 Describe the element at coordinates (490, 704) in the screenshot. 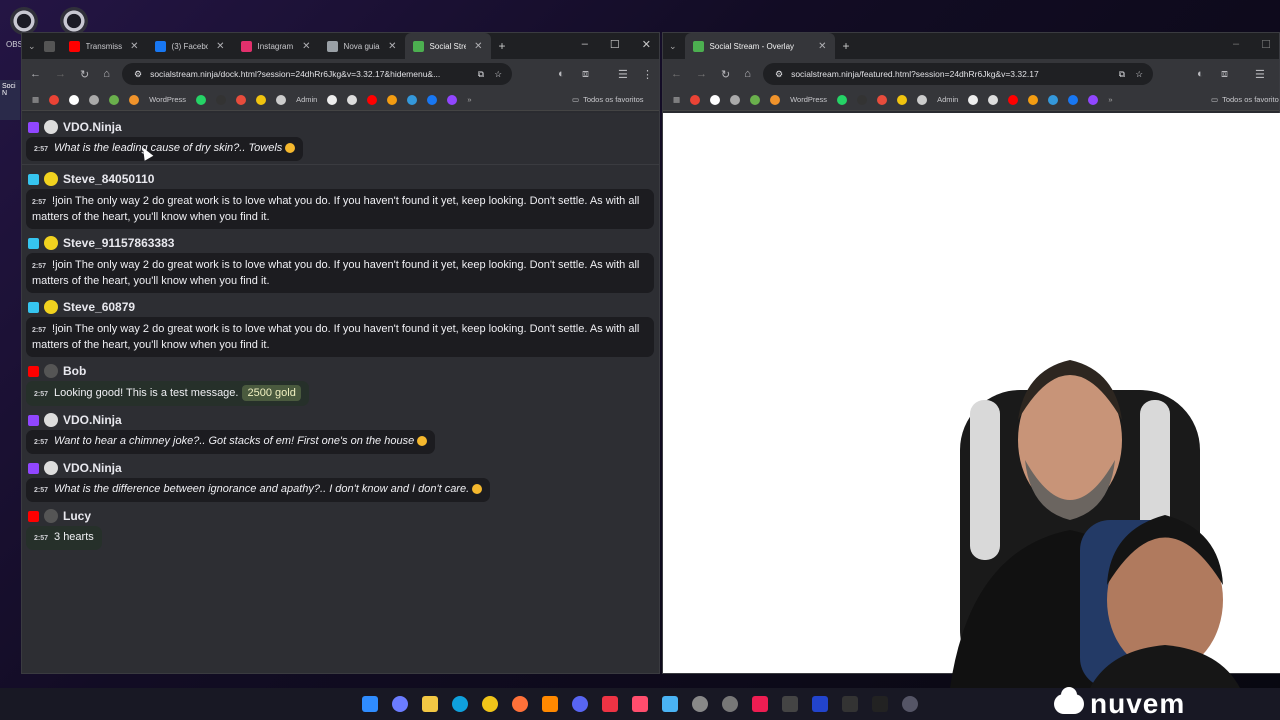

I see `chrome-icon` at that location.